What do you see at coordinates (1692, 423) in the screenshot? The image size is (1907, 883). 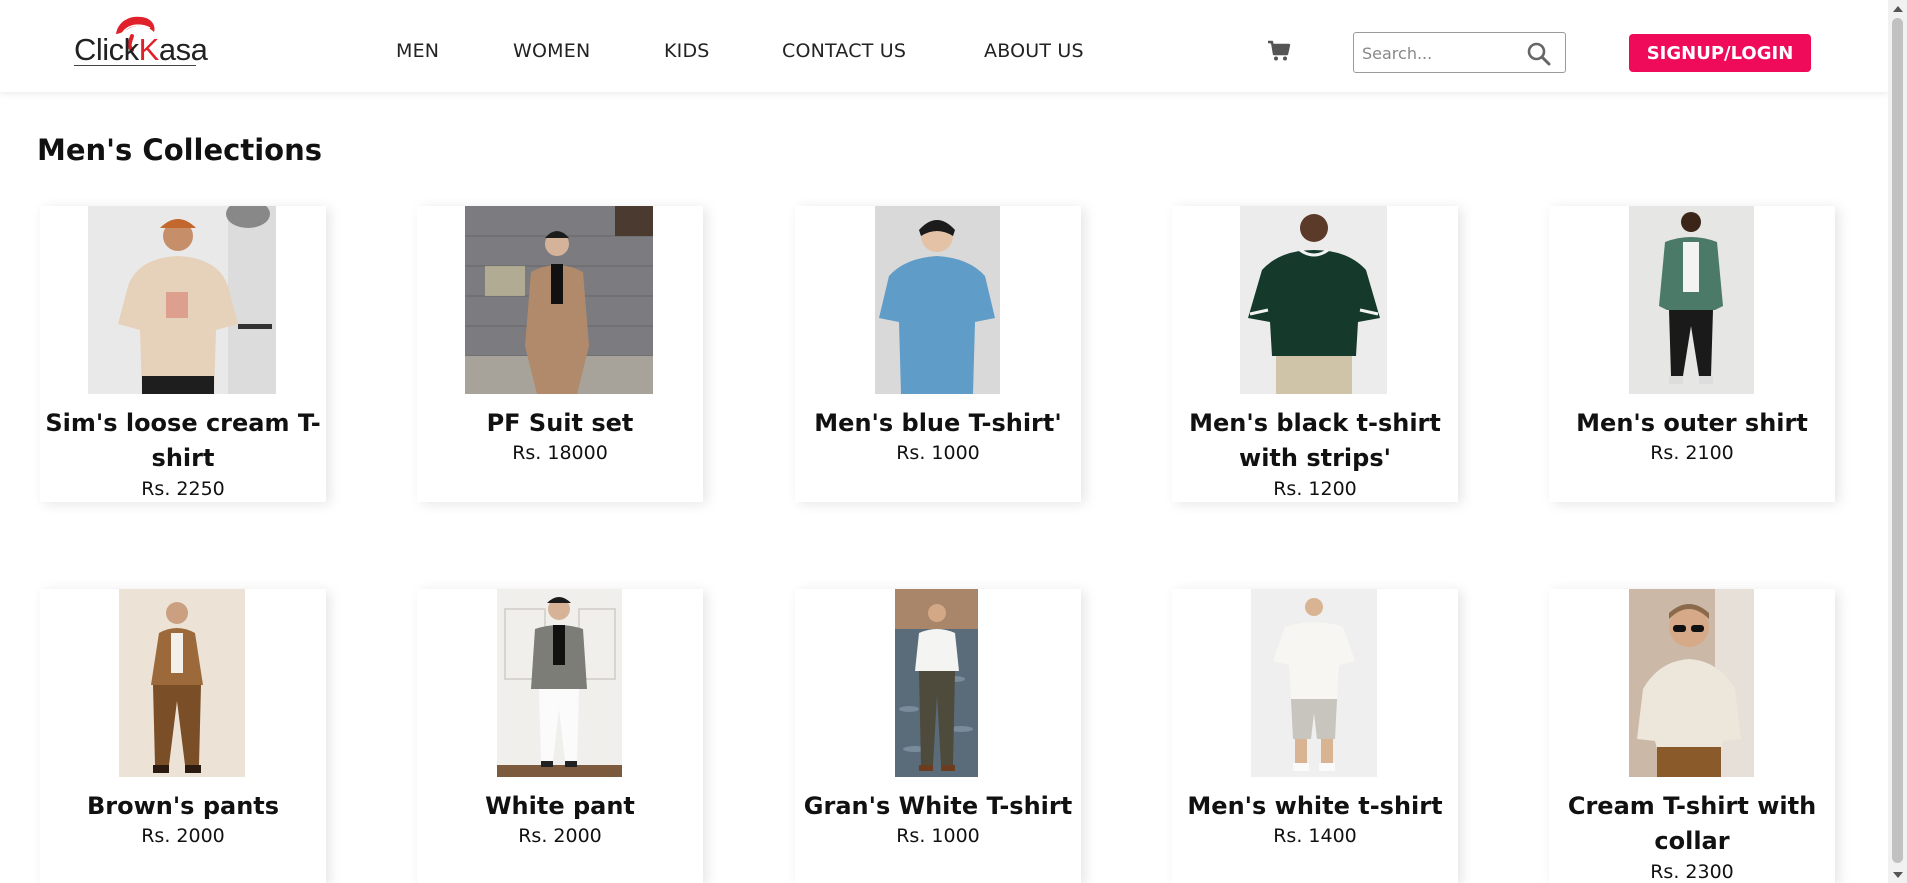 I see `product-name: Men's outer shirt` at bounding box center [1692, 423].